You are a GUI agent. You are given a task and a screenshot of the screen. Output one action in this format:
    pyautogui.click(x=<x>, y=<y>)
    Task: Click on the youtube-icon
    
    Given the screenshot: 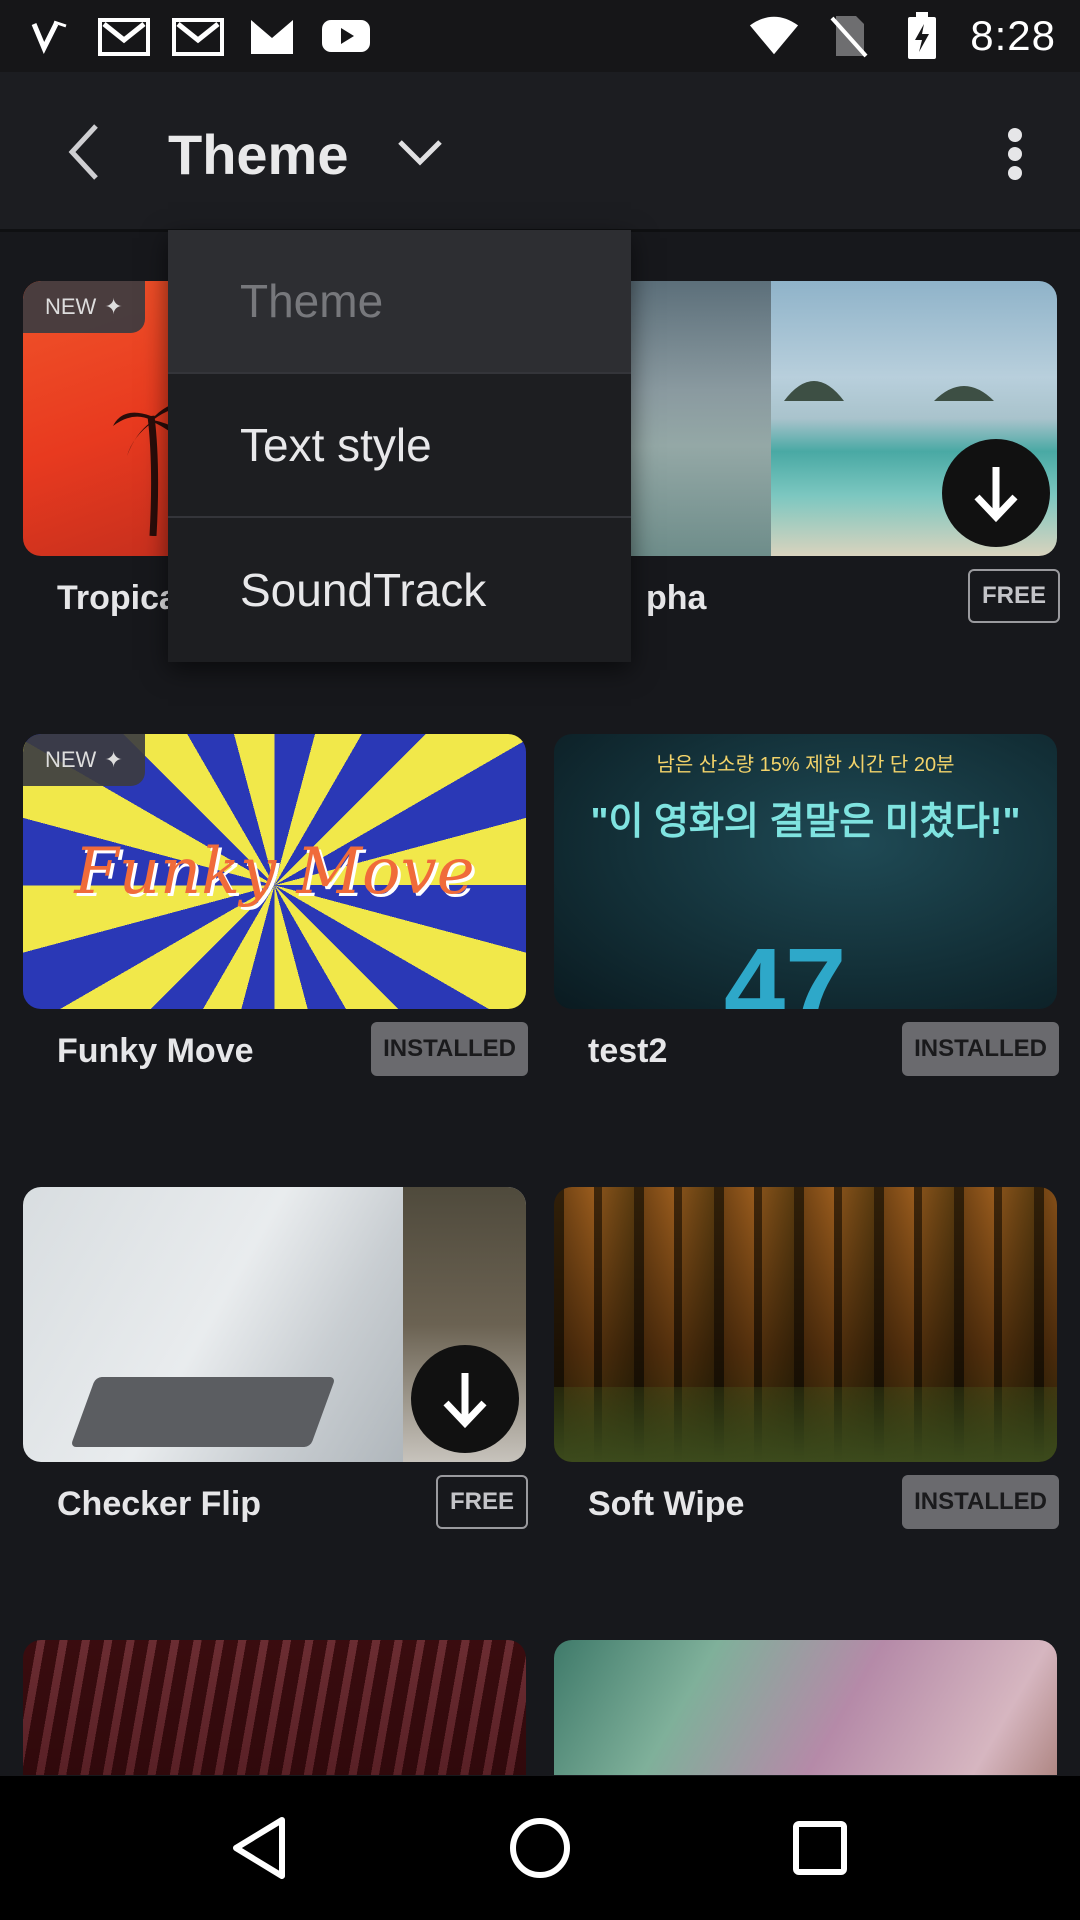 What is the action you would take?
    pyautogui.click(x=346, y=36)
    